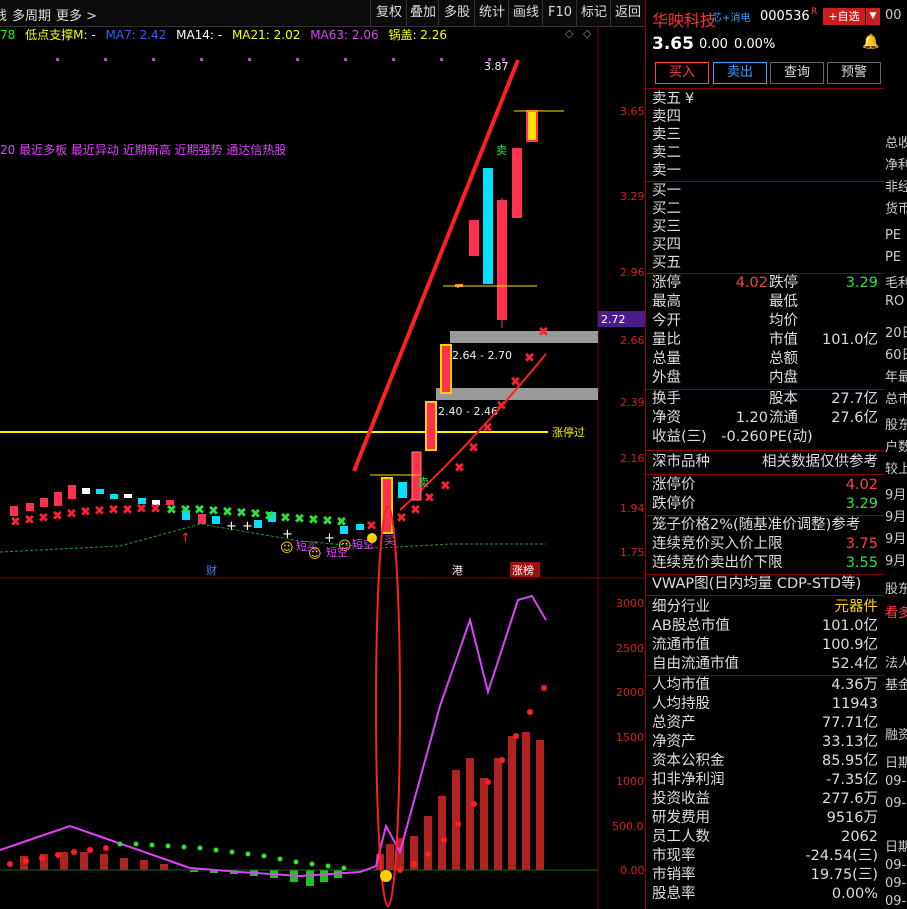  Describe the element at coordinates (627, 13) in the screenshot. I see `back-button: 返回` at that location.